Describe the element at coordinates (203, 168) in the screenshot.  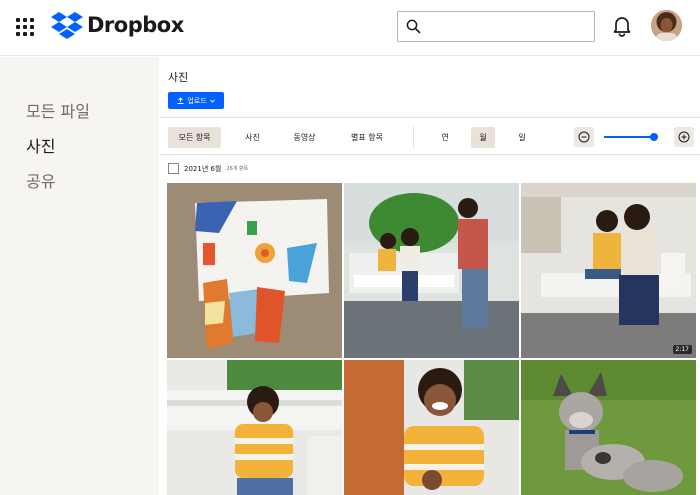
I see `section-date: 2021년 6월` at that location.